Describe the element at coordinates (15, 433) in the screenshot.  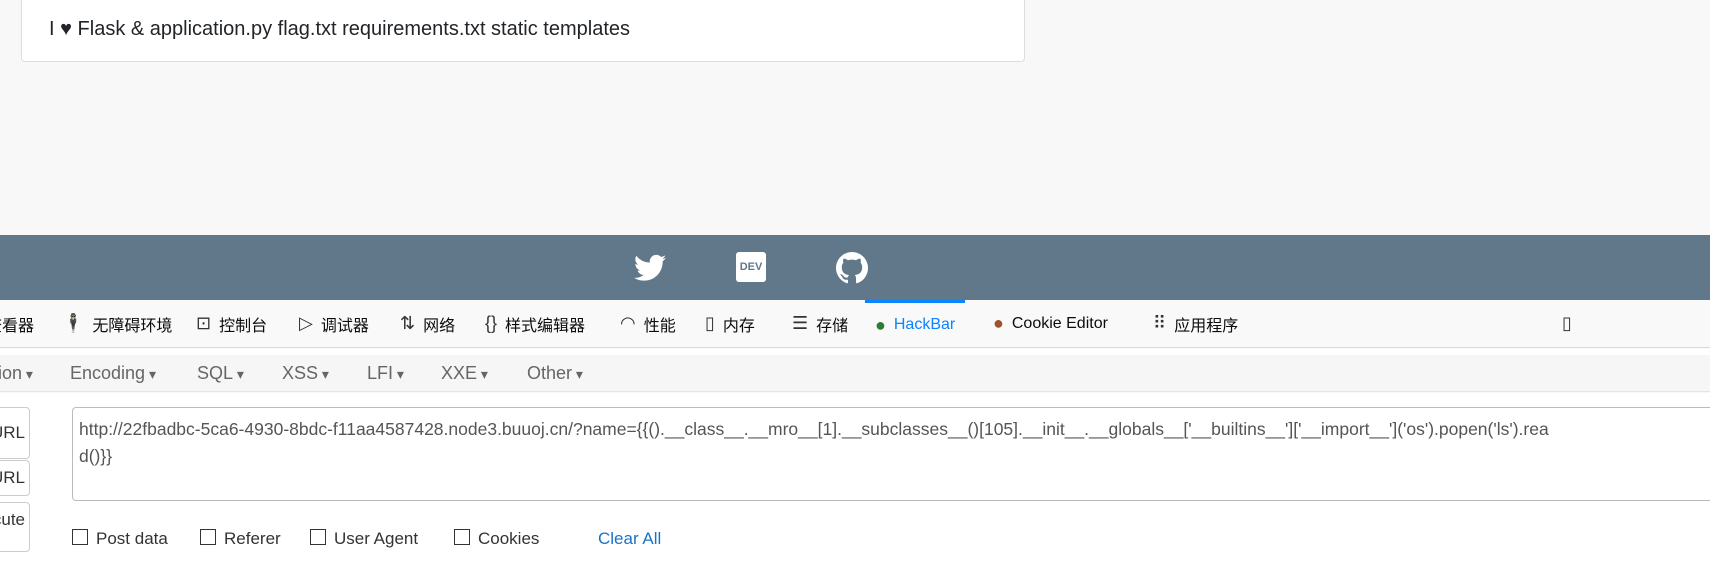
I see `load-url-button: l URL` at that location.